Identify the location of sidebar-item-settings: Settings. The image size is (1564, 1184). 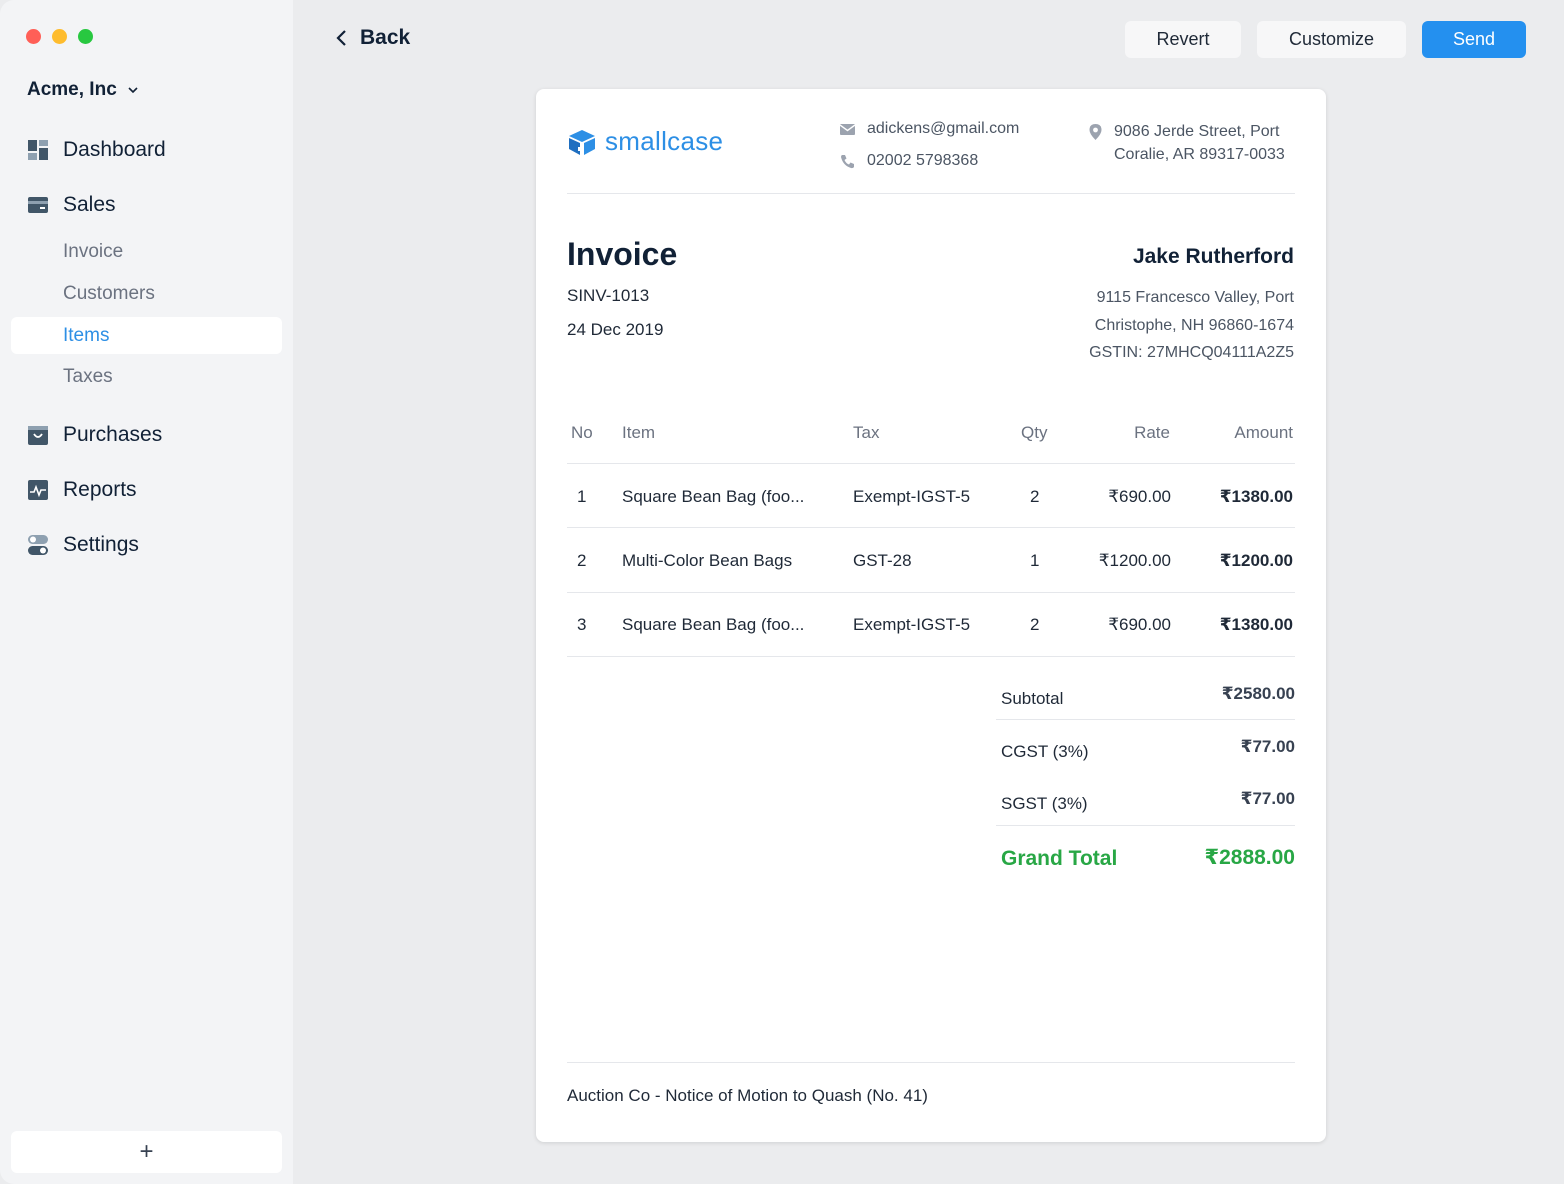
(83, 545).